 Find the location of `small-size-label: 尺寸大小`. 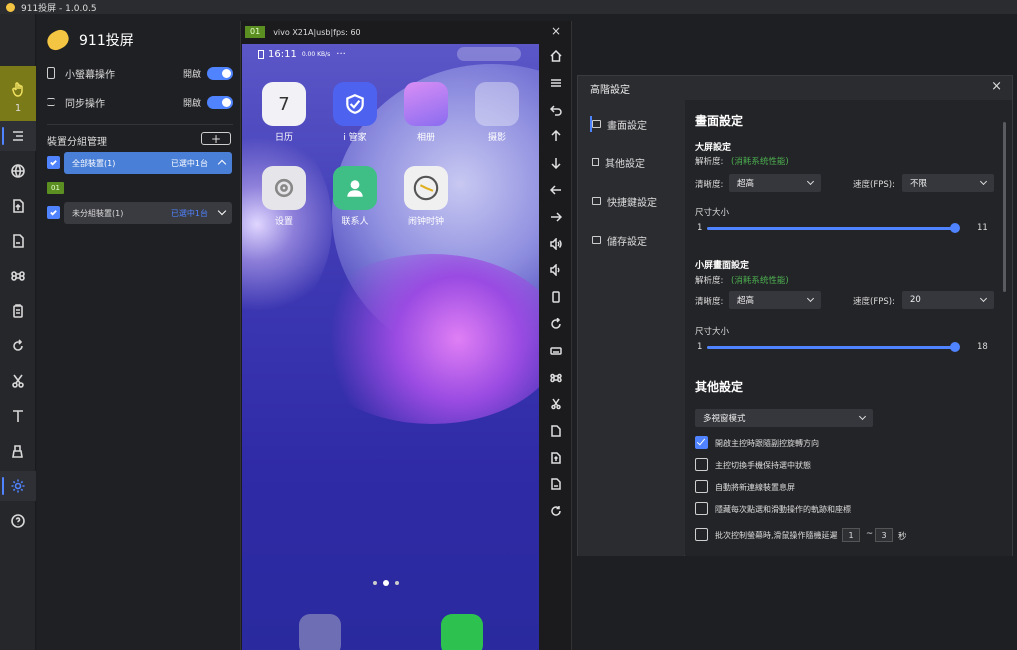

small-size-label: 尺寸大小 is located at coordinates (712, 332).